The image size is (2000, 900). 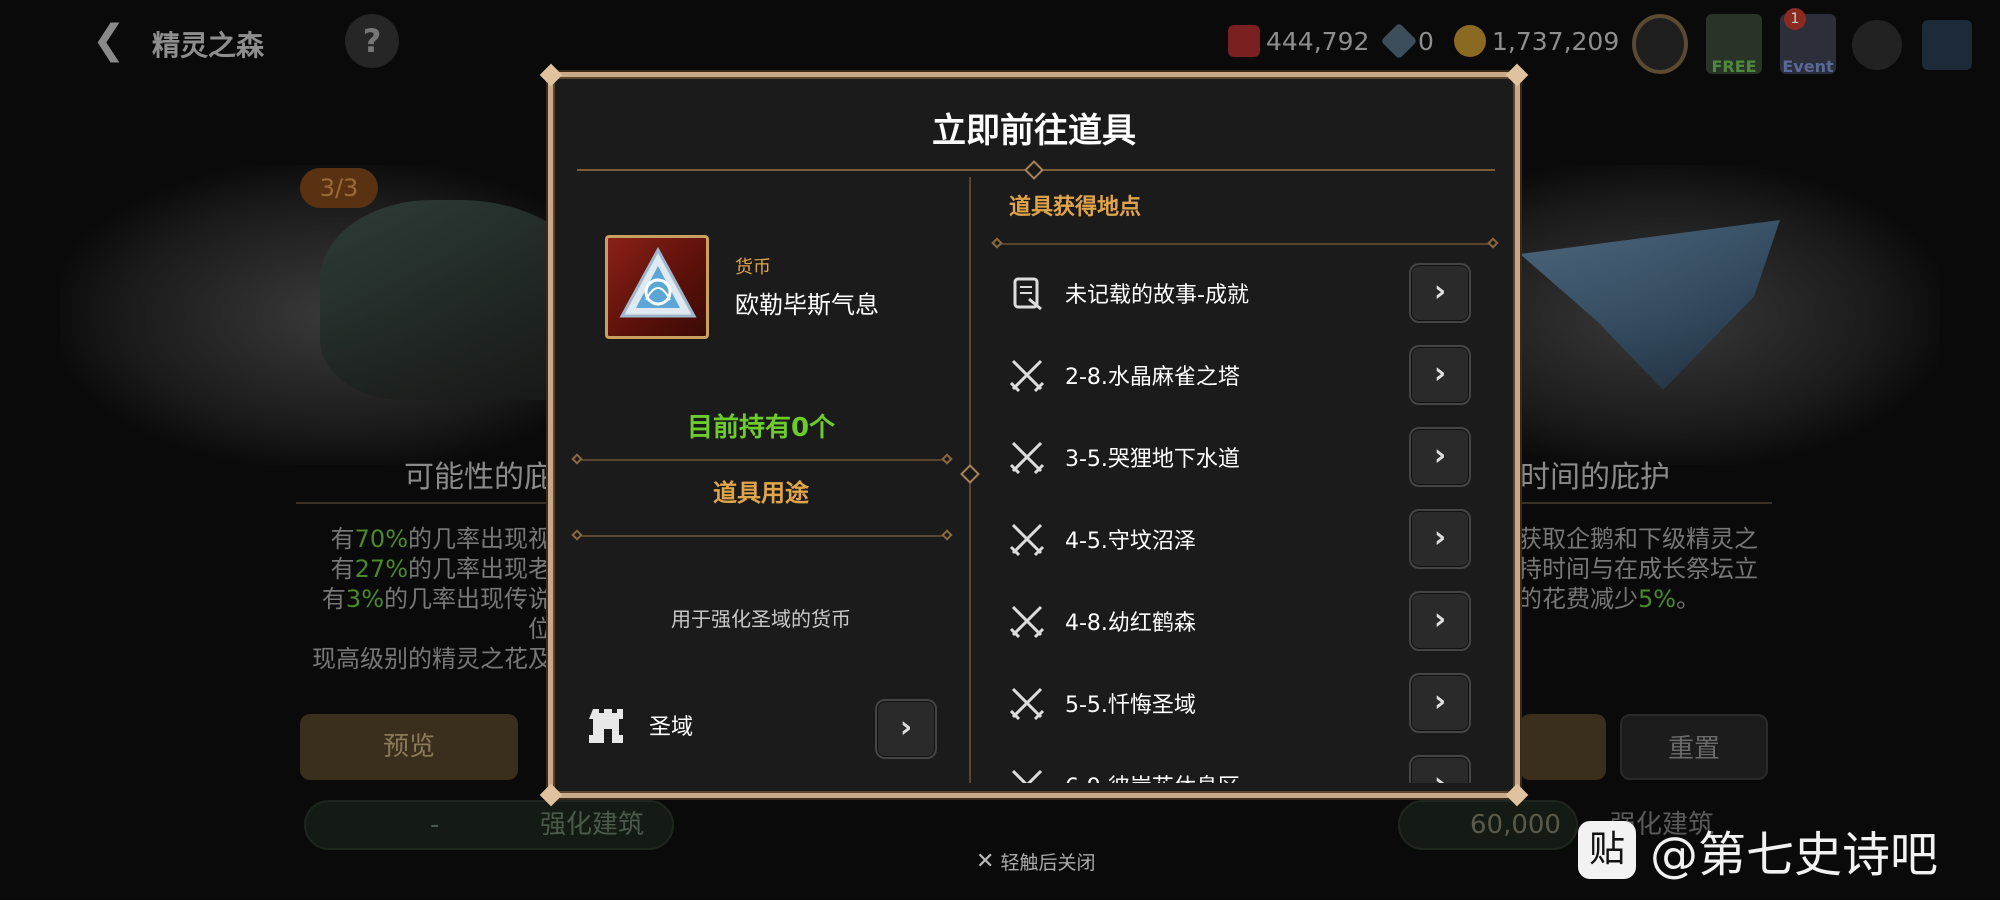 What do you see at coordinates (1734, 66) in the screenshot?
I see `free-label: FREE` at bounding box center [1734, 66].